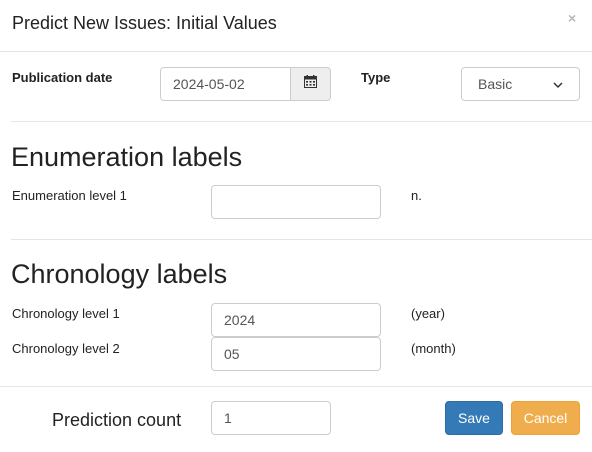 The width and height of the screenshot is (592, 452). I want to click on chronology-level-1-input: 2024, so click(296, 320).